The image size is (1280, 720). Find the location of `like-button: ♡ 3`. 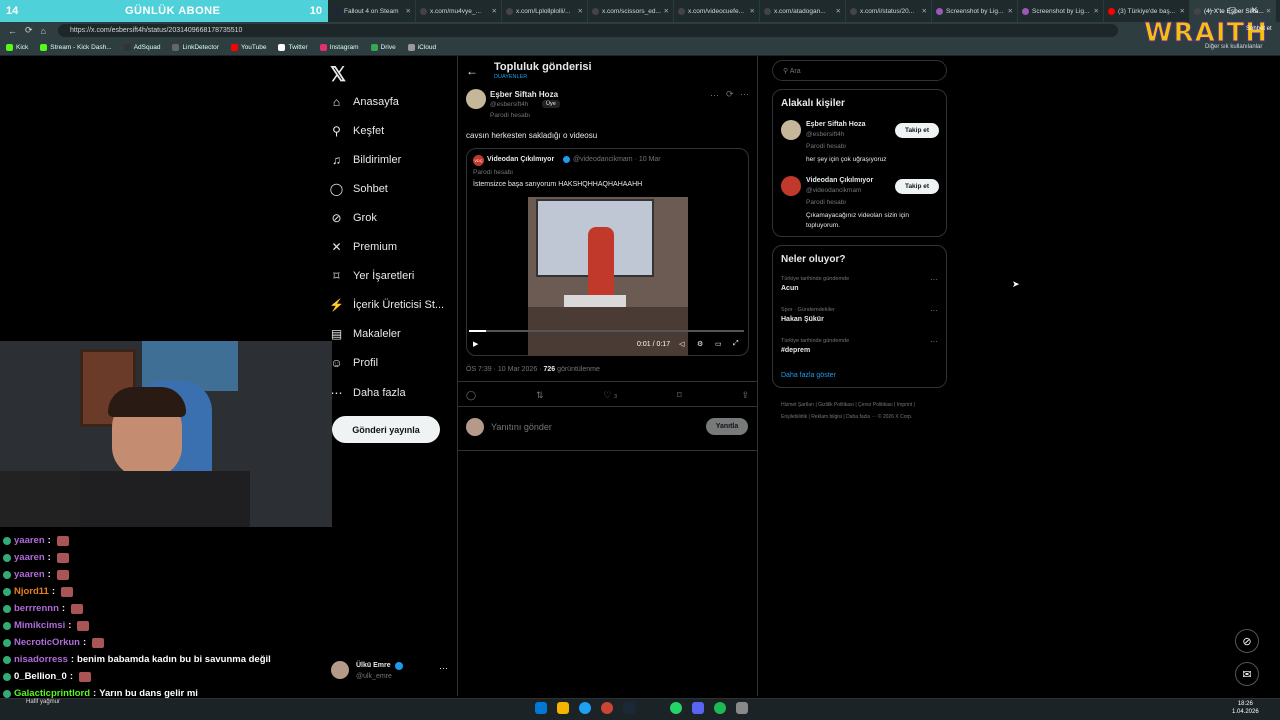

like-button: ♡ 3 is located at coordinates (610, 395).